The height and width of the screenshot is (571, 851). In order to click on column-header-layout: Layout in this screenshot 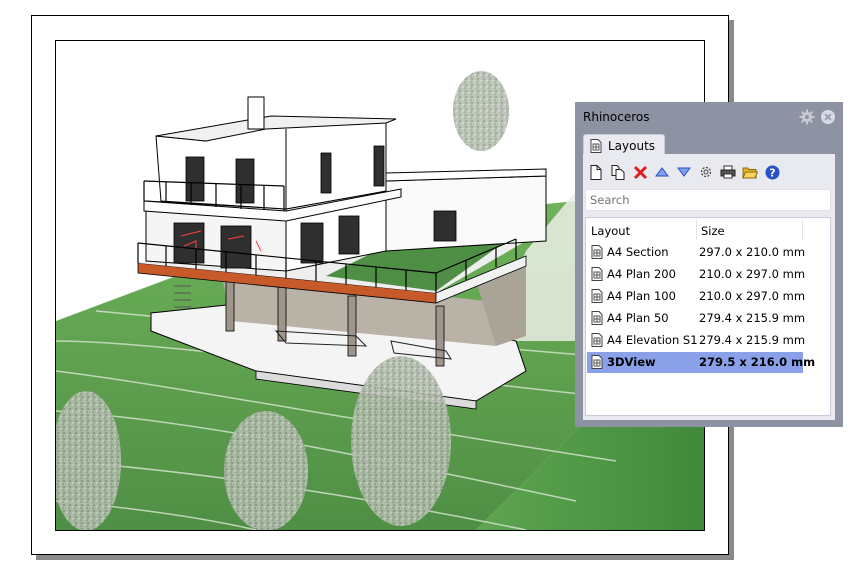, I will do `click(610, 231)`.